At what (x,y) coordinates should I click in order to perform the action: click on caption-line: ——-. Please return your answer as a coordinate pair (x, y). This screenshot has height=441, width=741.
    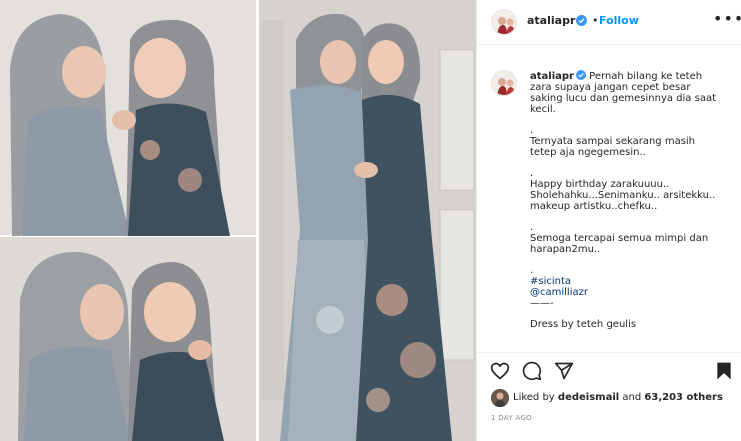
    Looking at the image, I should click on (542, 303).